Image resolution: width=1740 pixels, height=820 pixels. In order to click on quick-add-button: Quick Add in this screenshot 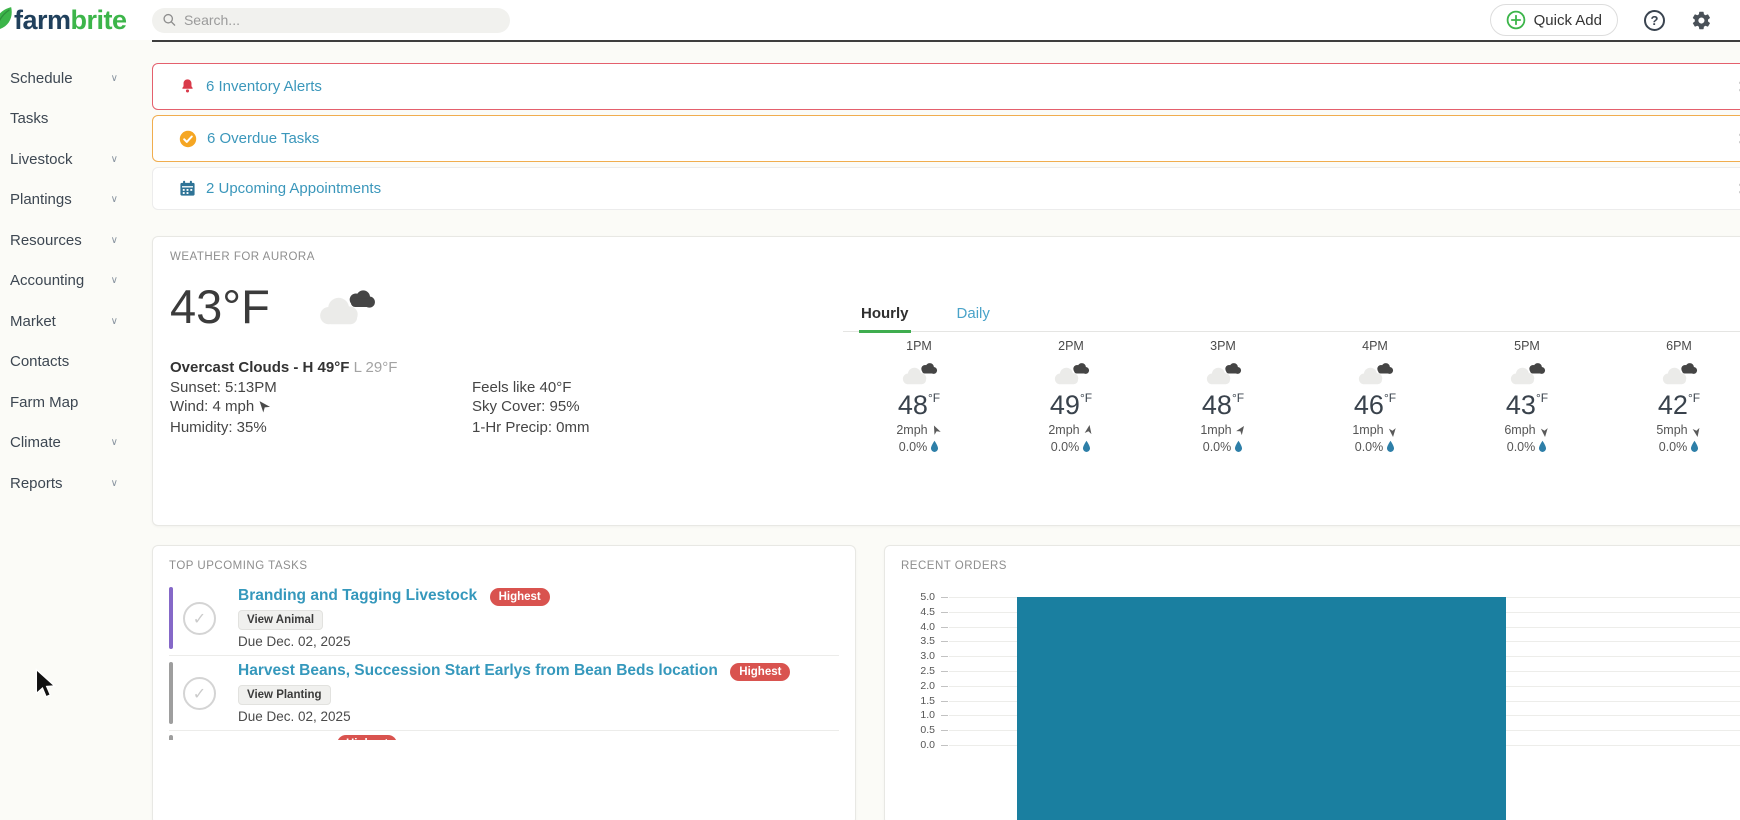, I will do `click(1553, 20)`.